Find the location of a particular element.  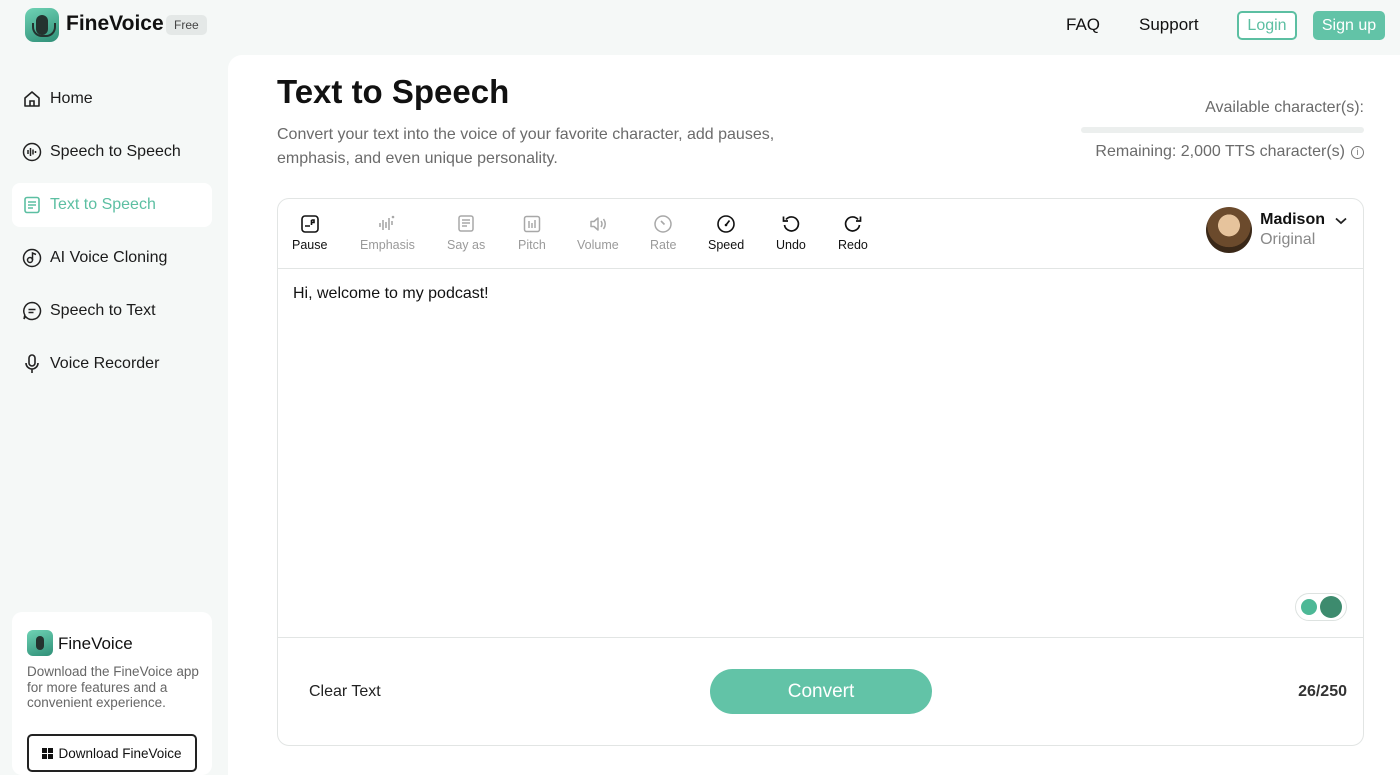

tool-label: Say as is located at coordinates (466, 245).